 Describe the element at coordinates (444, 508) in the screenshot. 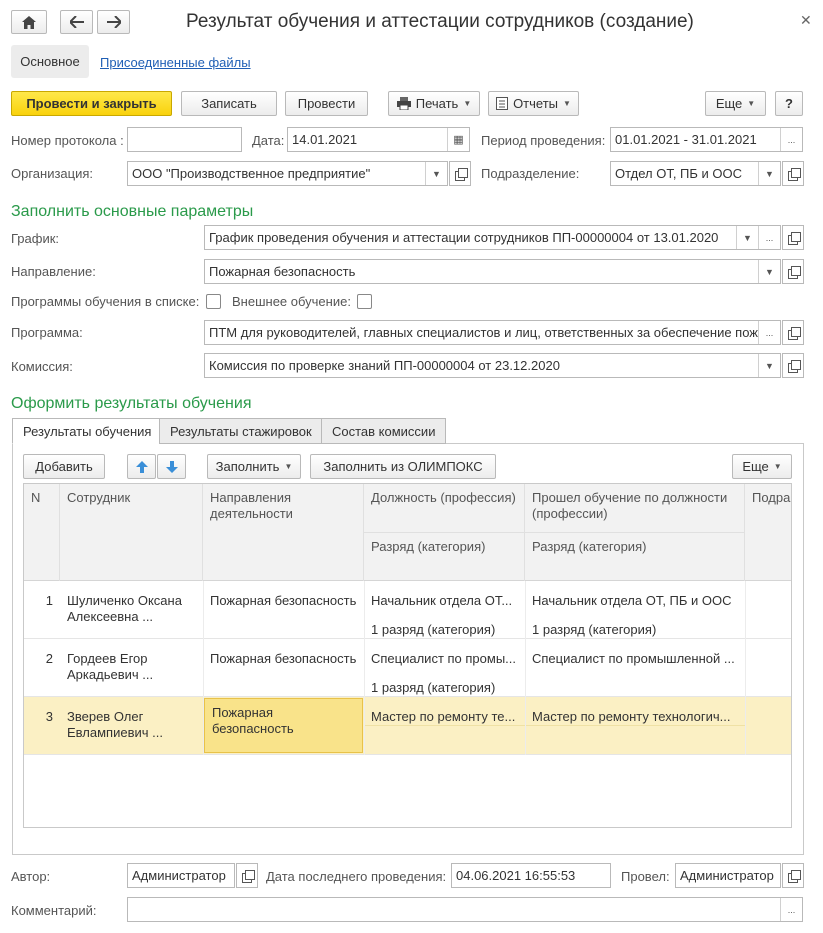

I see `header-position: Должность (профессия)` at that location.